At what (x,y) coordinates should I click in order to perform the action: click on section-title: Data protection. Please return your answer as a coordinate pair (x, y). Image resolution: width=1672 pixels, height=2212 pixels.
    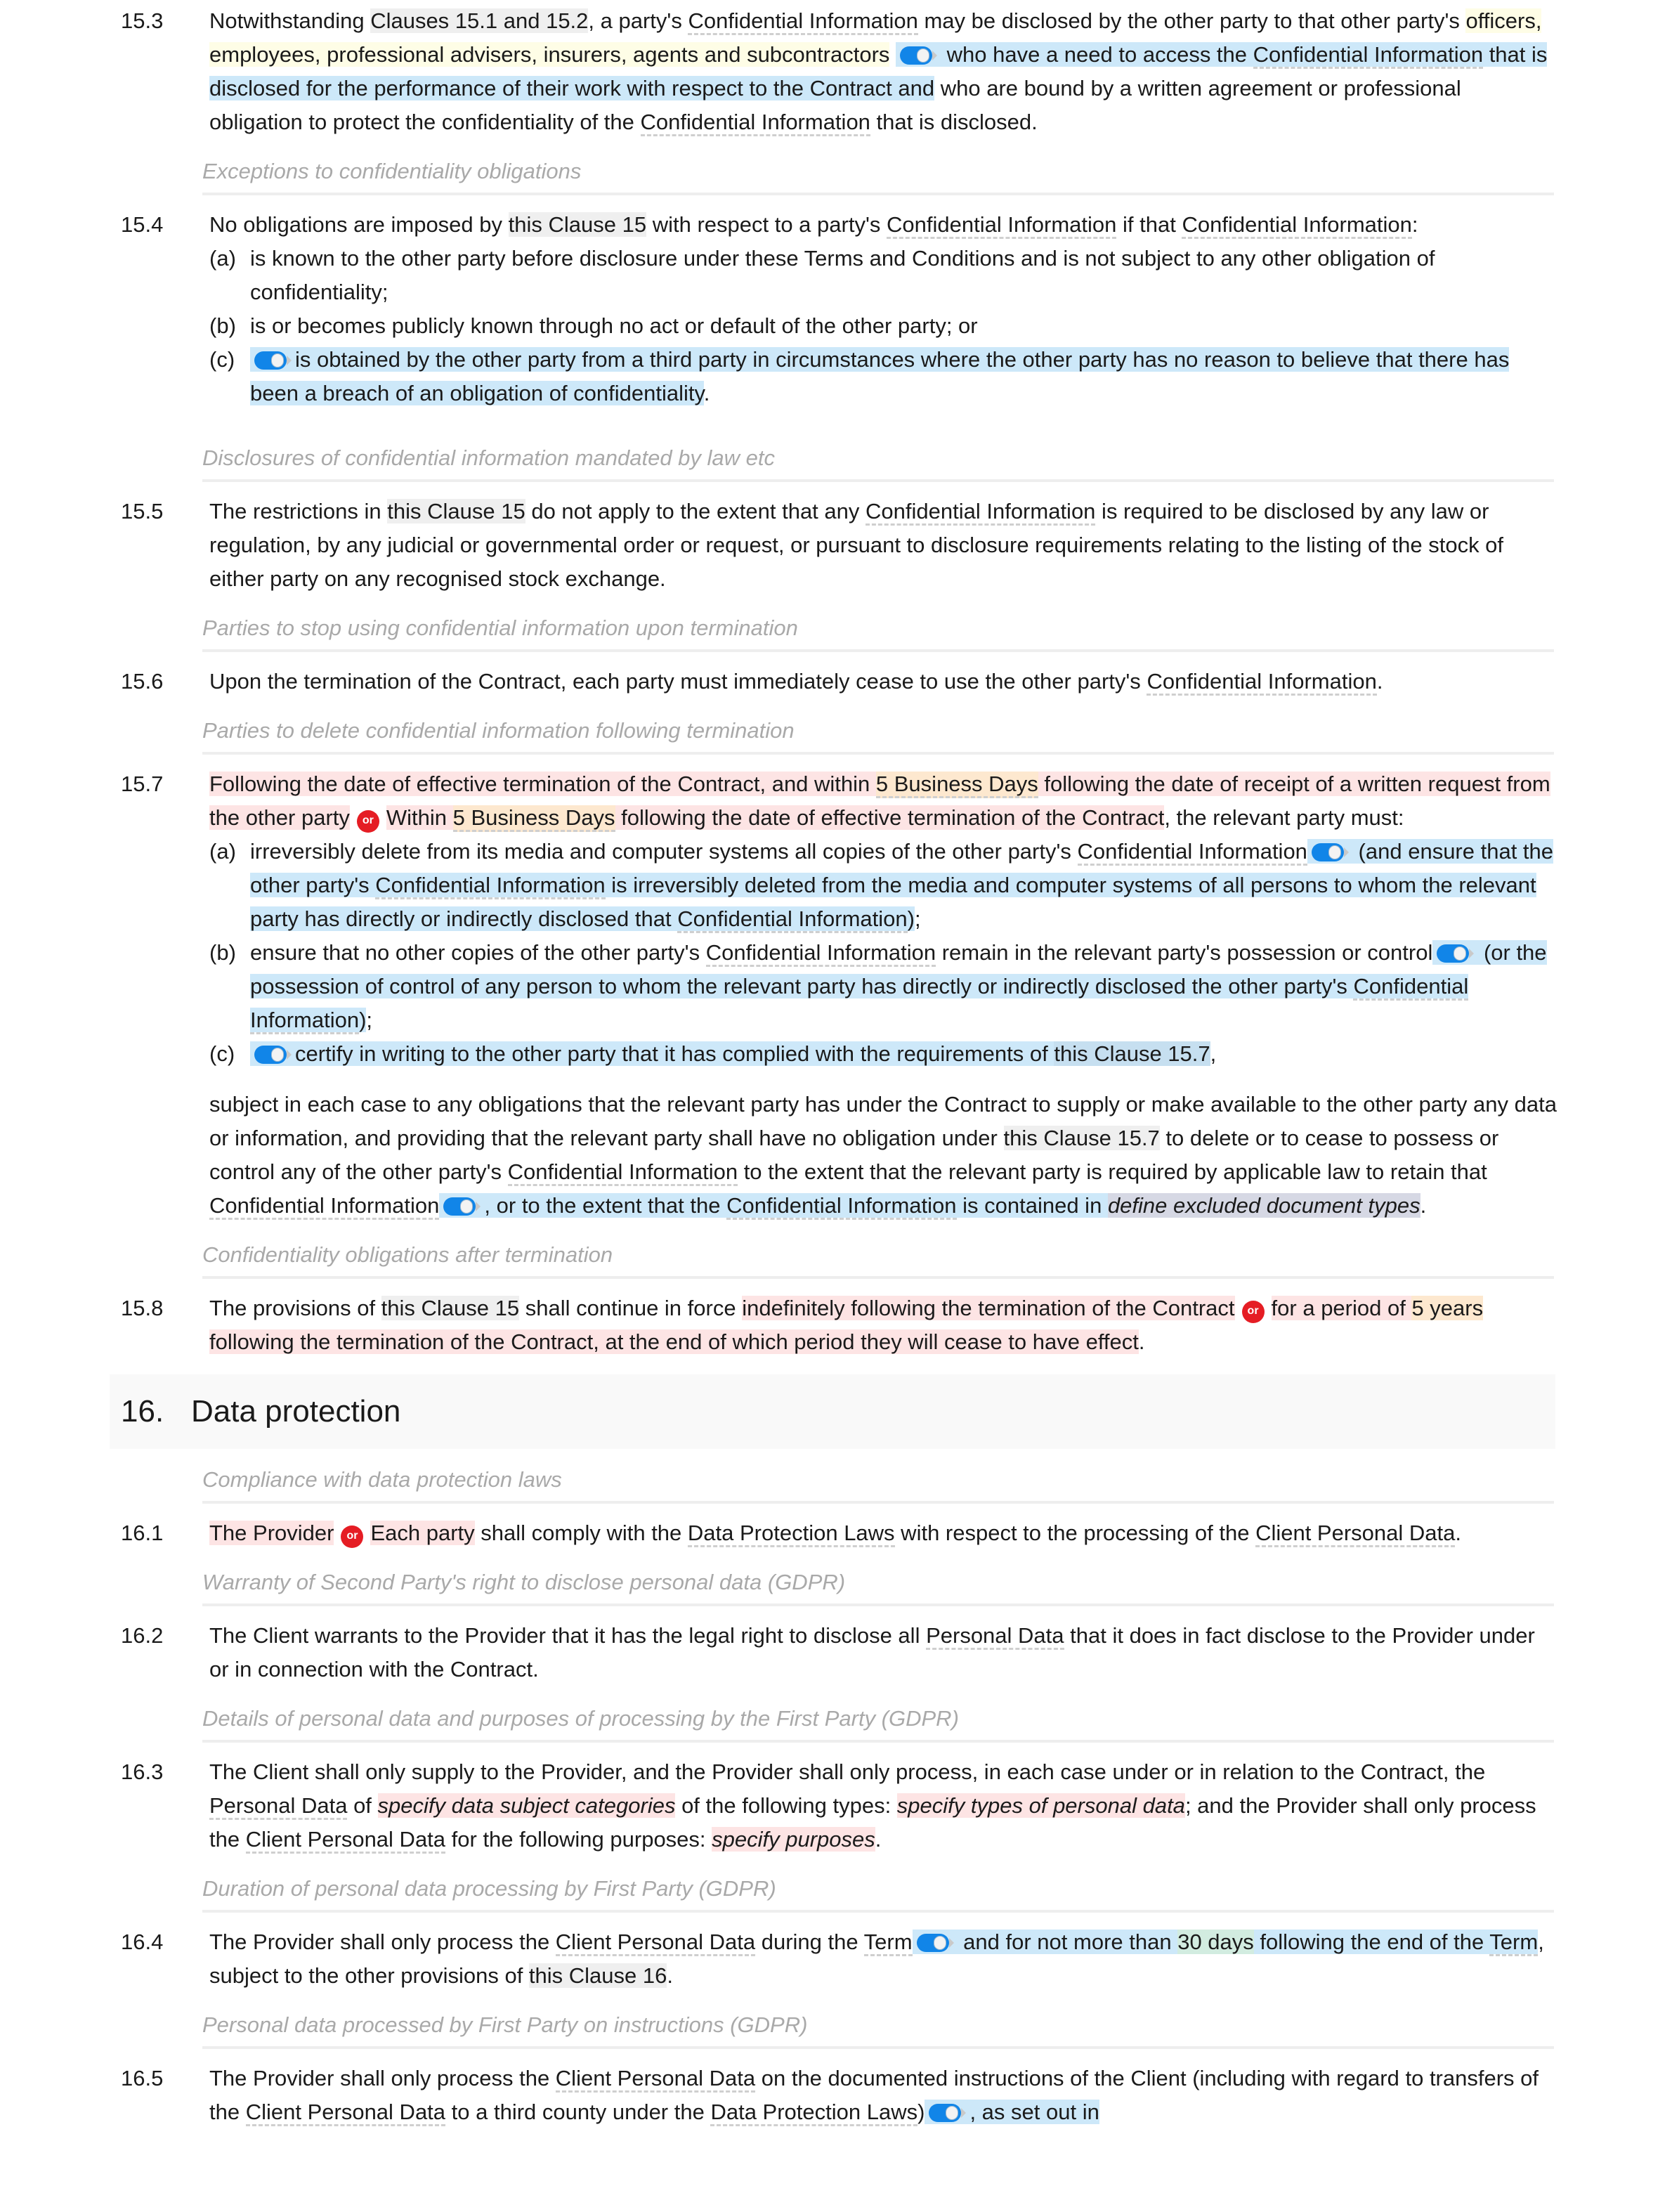
    Looking at the image, I should click on (296, 1411).